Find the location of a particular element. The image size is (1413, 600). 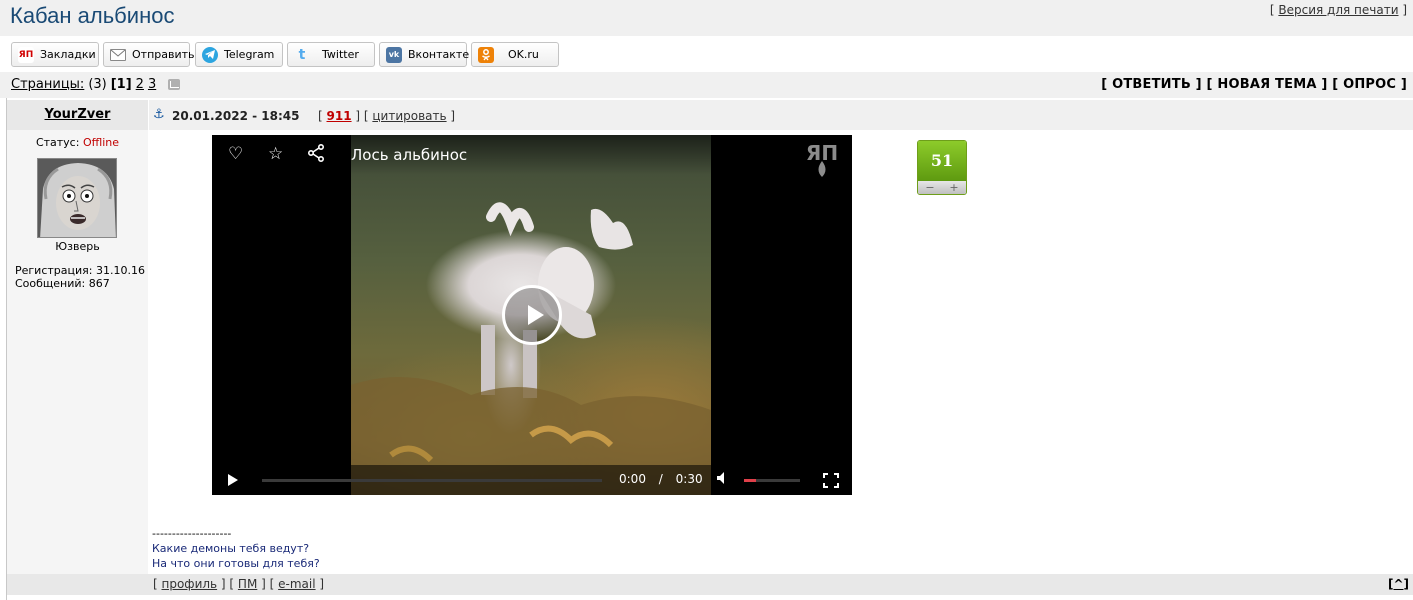

play-icon is located at coordinates (233, 480).